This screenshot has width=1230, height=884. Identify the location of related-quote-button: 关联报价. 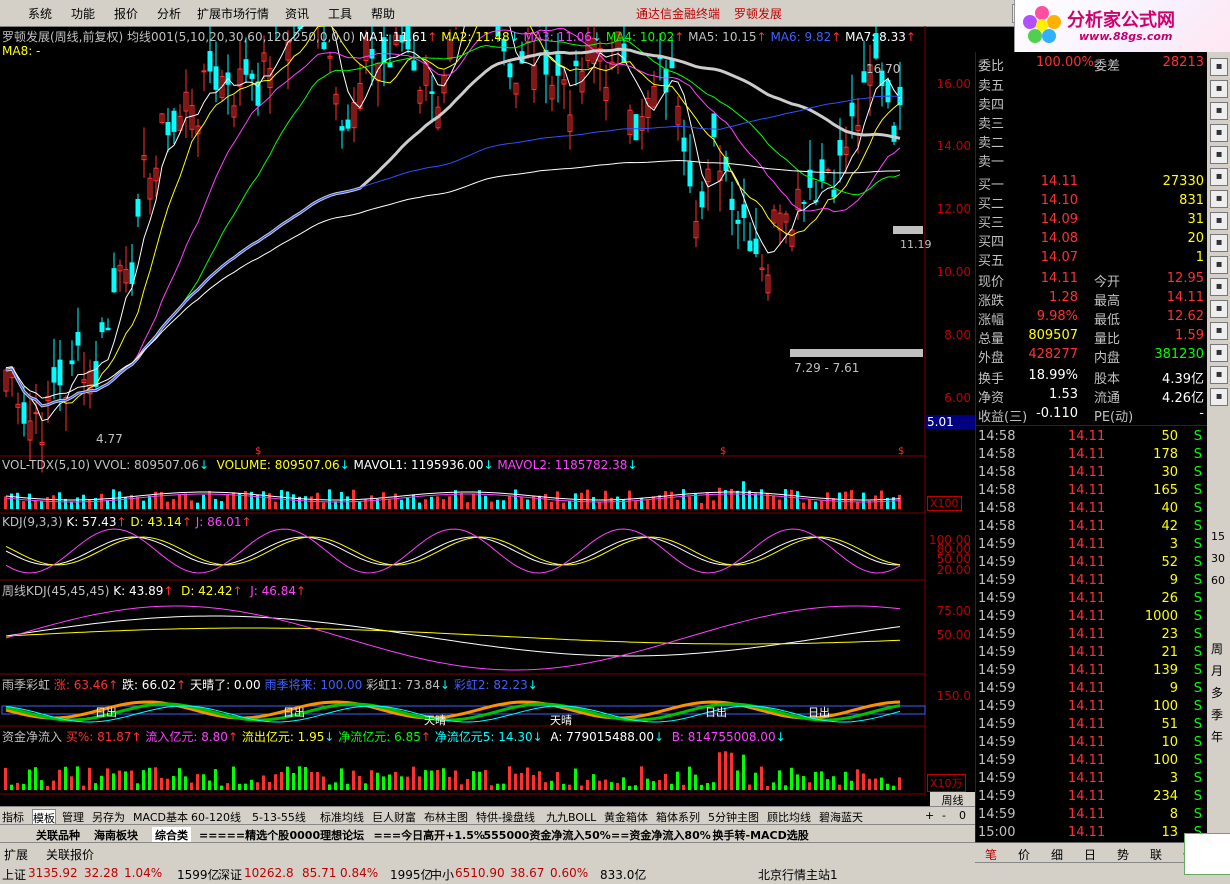
(70, 854).